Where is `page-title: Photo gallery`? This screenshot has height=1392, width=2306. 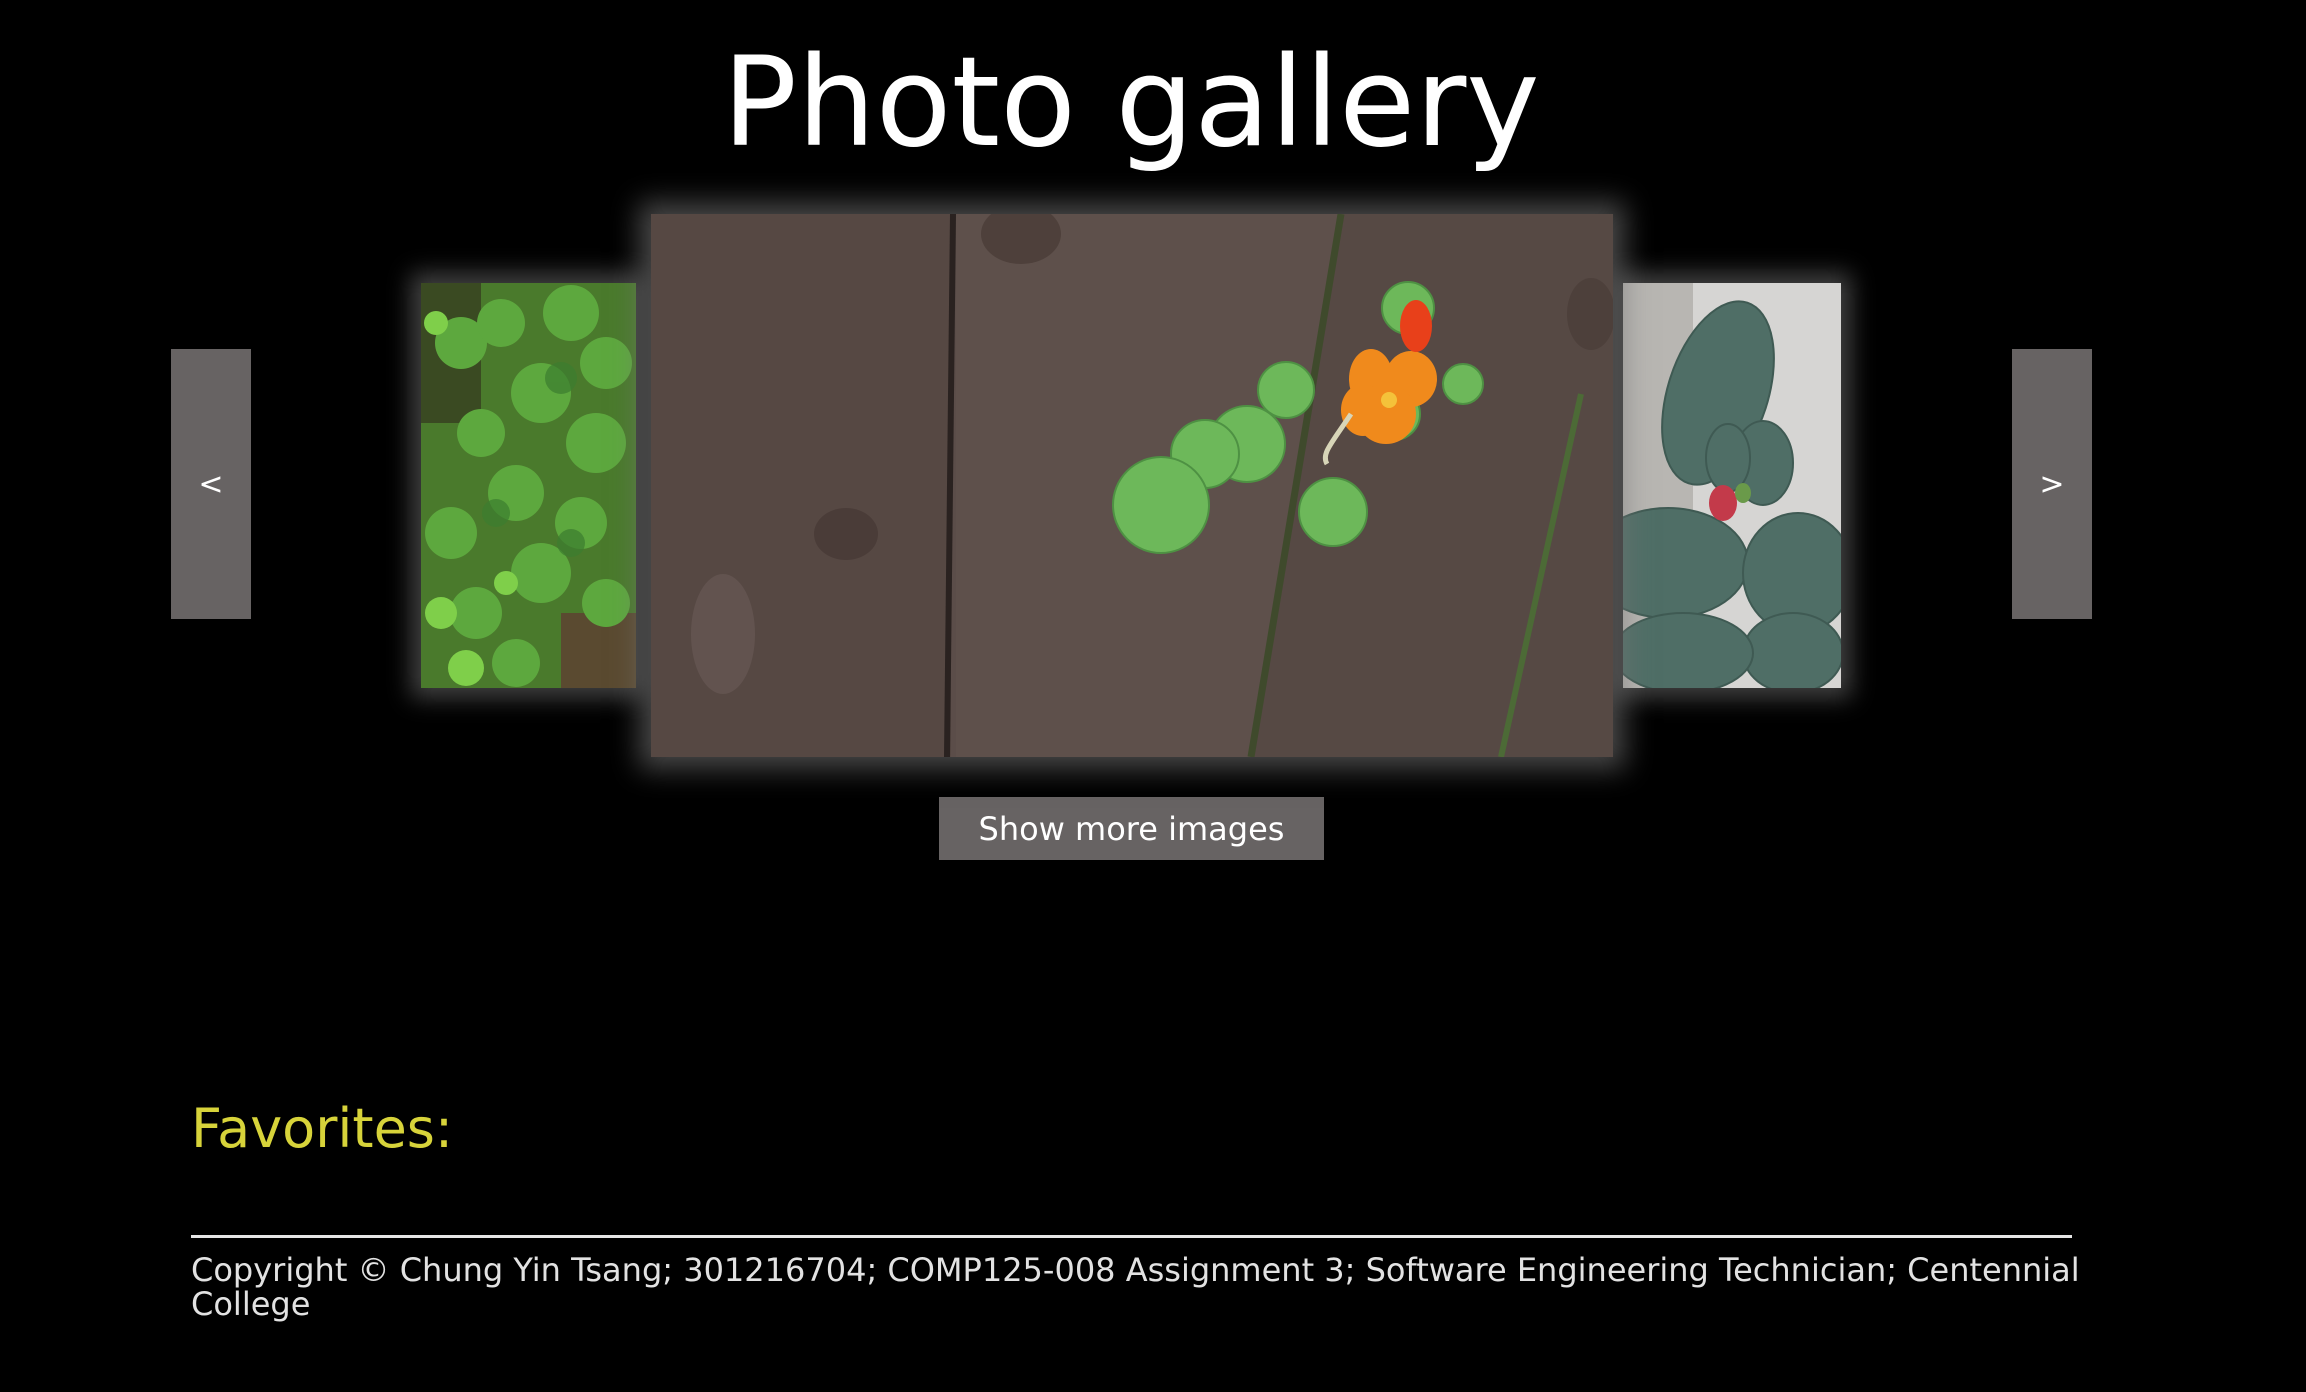 page-title: Photo gallery is located at coordinates (1131, 103).